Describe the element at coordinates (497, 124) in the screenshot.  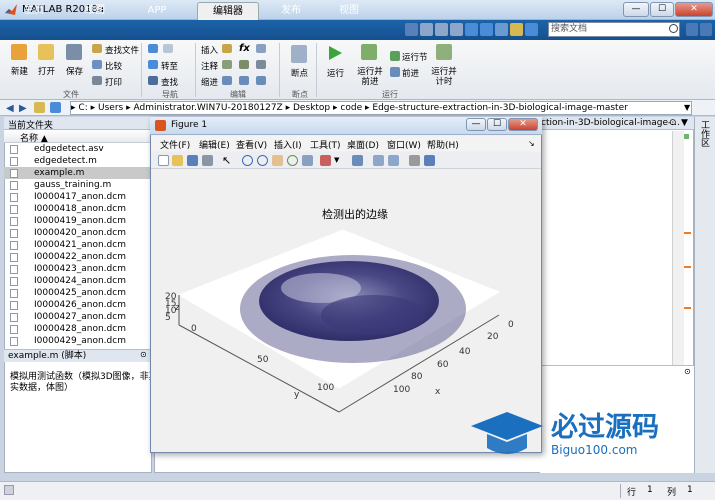
I see `figure-maximize-button: ☐` at that location.